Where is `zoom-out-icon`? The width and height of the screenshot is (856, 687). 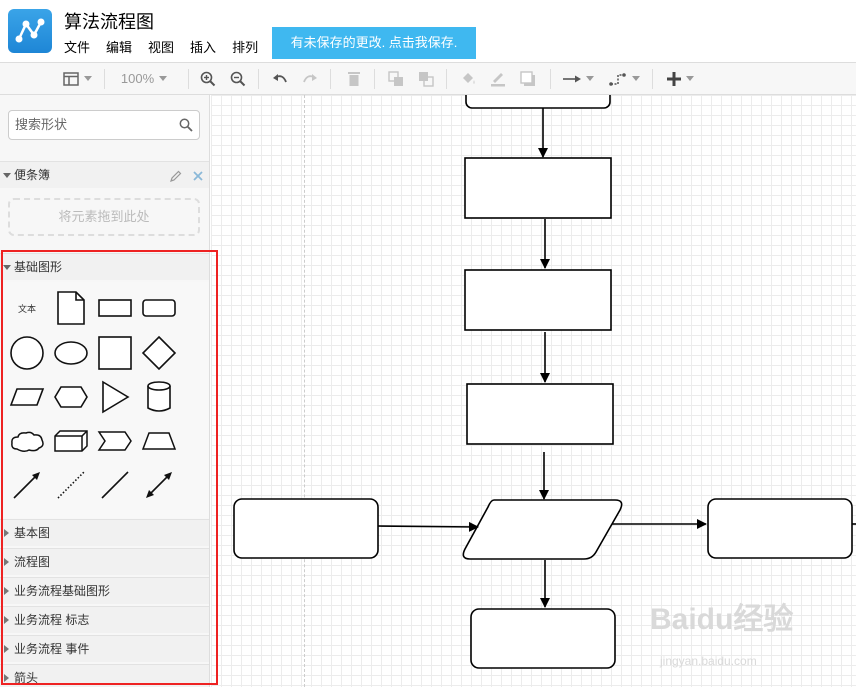 zoom-out-icon is located at coordinates (238, 78).